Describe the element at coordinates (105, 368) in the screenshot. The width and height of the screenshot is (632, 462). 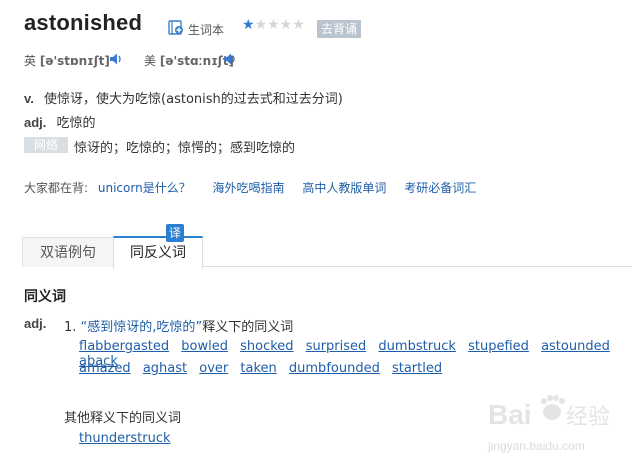
I see `synonym-link: amazed` at that location.